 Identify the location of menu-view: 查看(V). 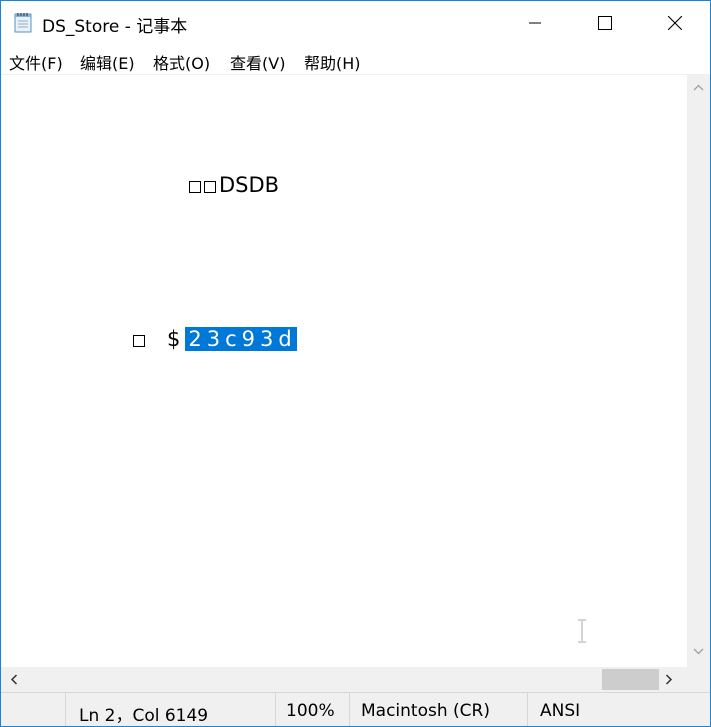
(257, 62).